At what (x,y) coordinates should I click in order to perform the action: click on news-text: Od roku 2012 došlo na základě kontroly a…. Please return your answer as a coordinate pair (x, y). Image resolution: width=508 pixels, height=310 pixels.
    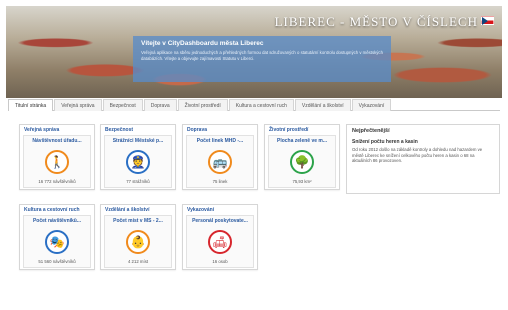
    Looking at the image, I should click on (417, 155).